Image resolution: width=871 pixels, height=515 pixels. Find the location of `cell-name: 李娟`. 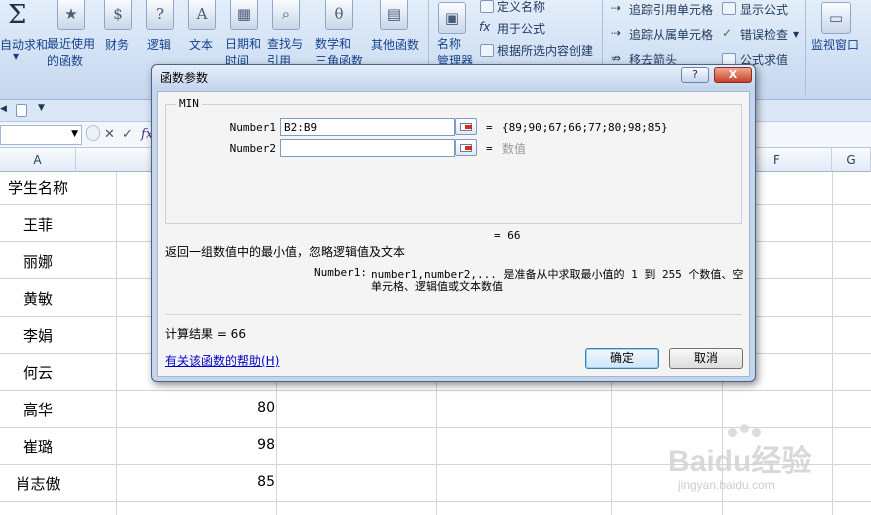

cell-name: 李娟 is located at coordinates (38, 335).